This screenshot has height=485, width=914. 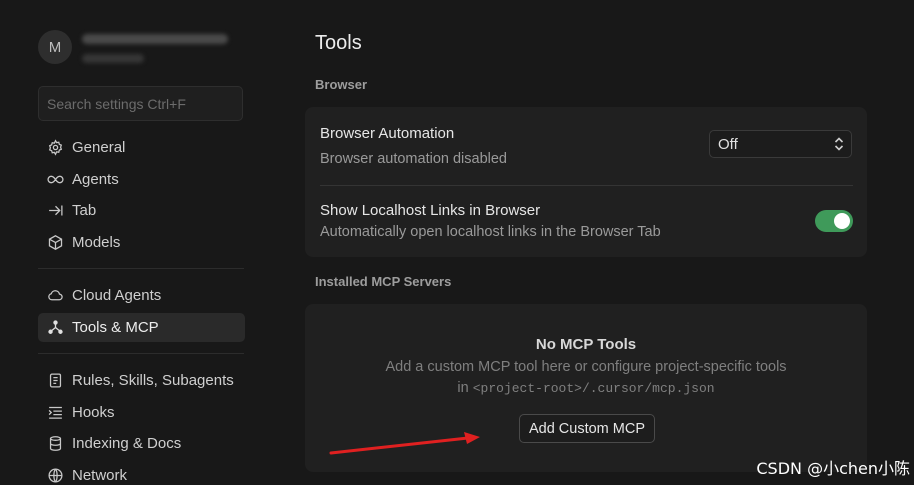 I want to click on hooks-icon, so click(x=55, y=412).